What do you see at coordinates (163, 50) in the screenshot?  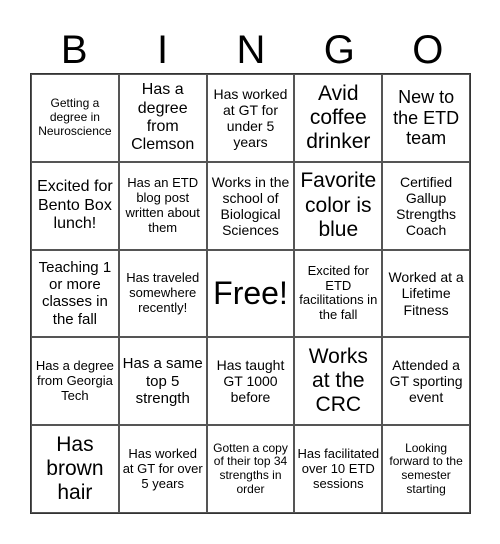 I see `header-letter-i: I` at bounding box center [163, 50].